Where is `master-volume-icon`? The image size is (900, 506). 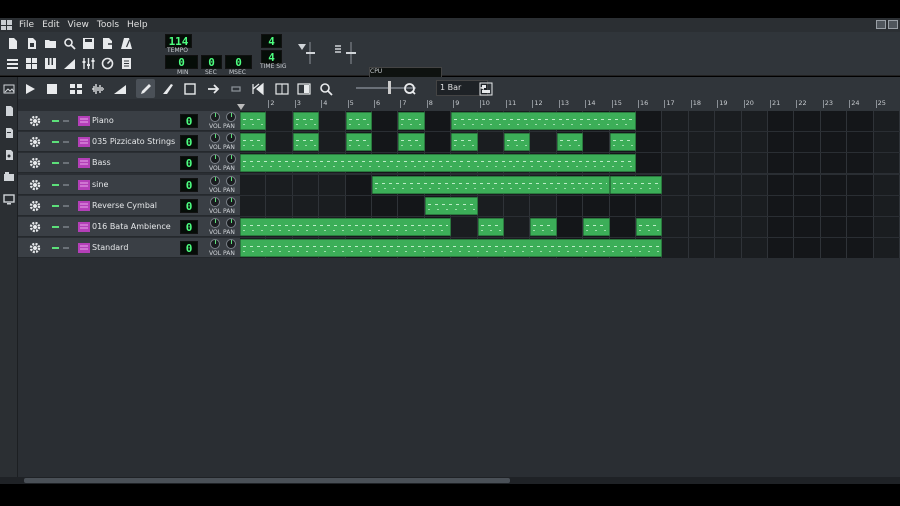 master-volume-icon is located at coordinates (311, 53).